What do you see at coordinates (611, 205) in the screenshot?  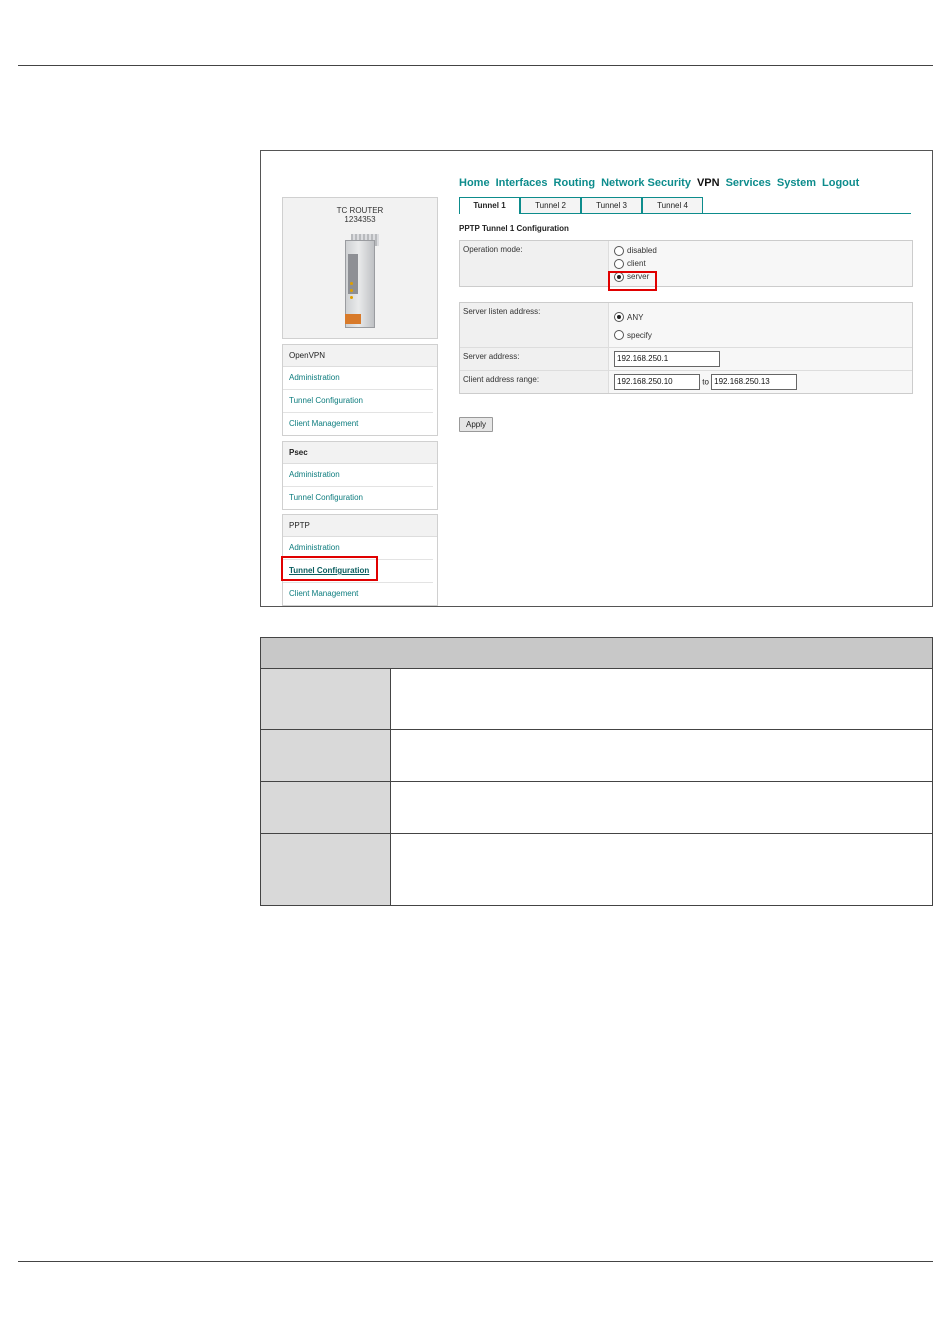 I see `tab-tunnel-3: Tunnel 3` at bounding box center [611, 205].